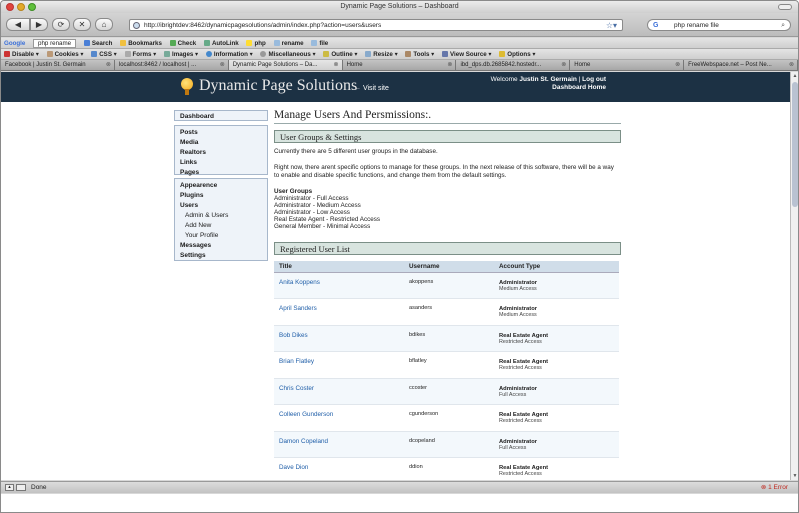 This screenshot has width=799, height=513. I want to click on highlight-rename-button: rename, so click(288, 43).